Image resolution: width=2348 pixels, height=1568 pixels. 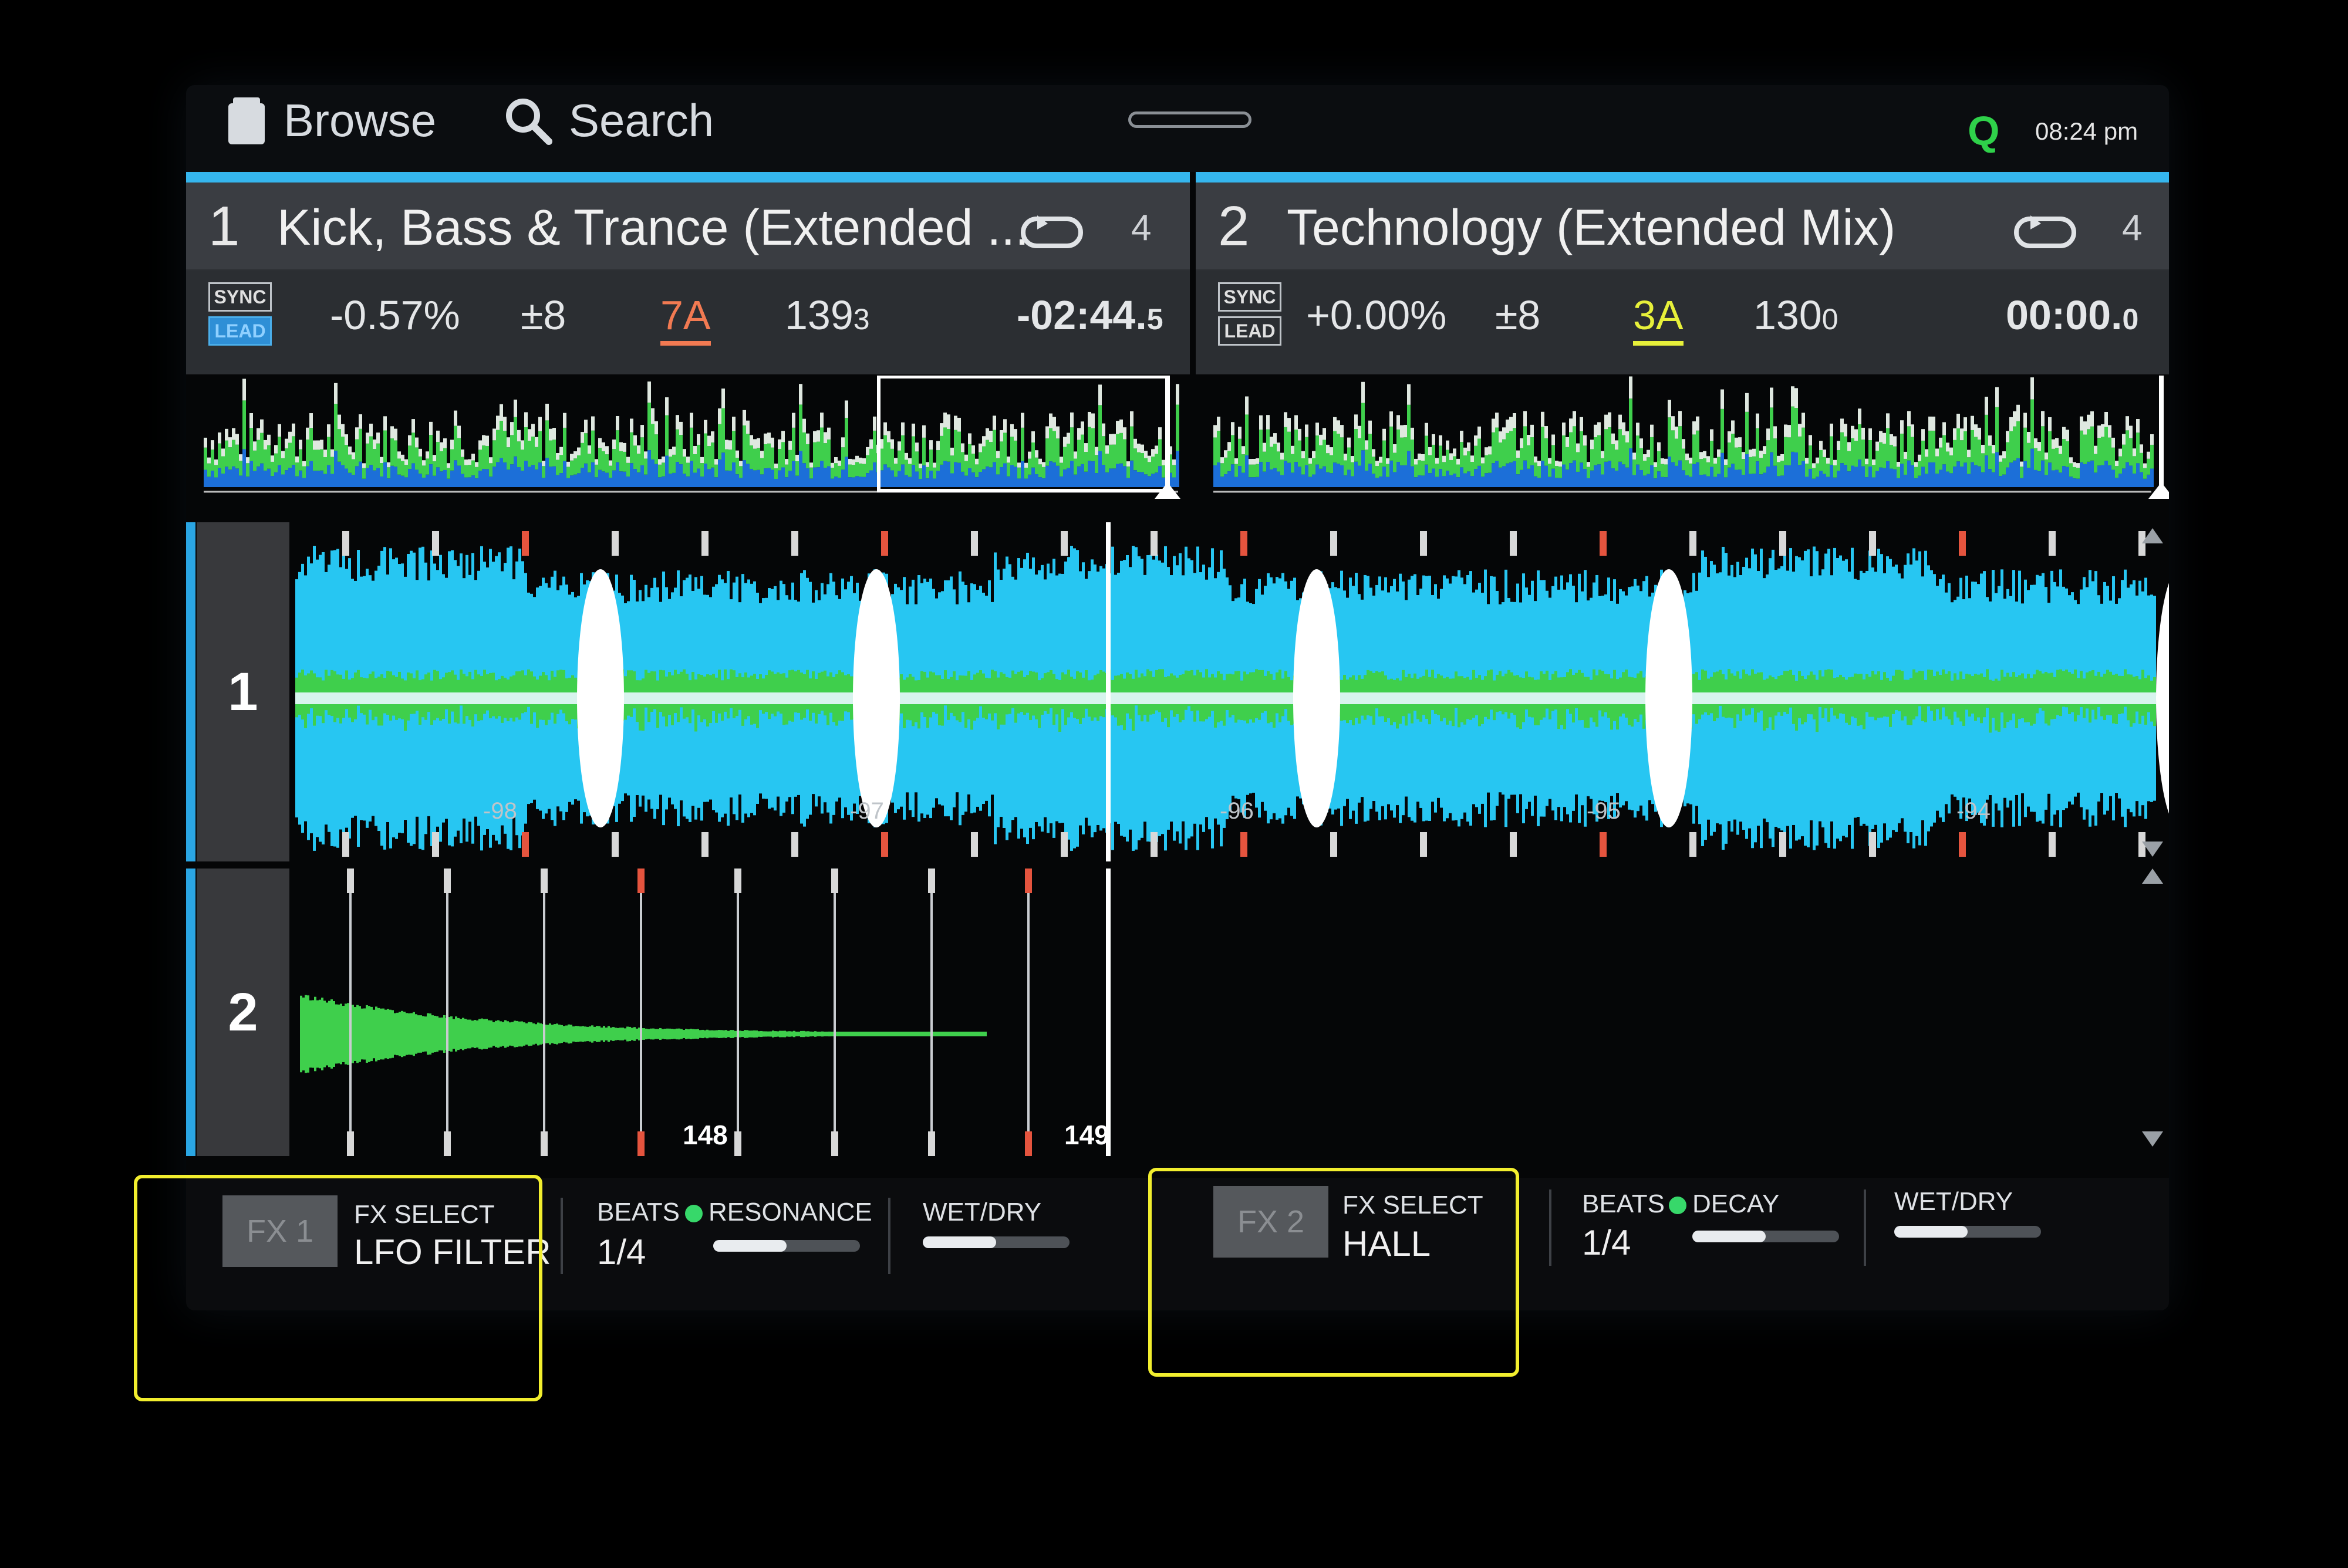 What do you see at coordinates (889, 1236) in the screenshot?
I see `fx-divider` at bounding box center [889, 1236].